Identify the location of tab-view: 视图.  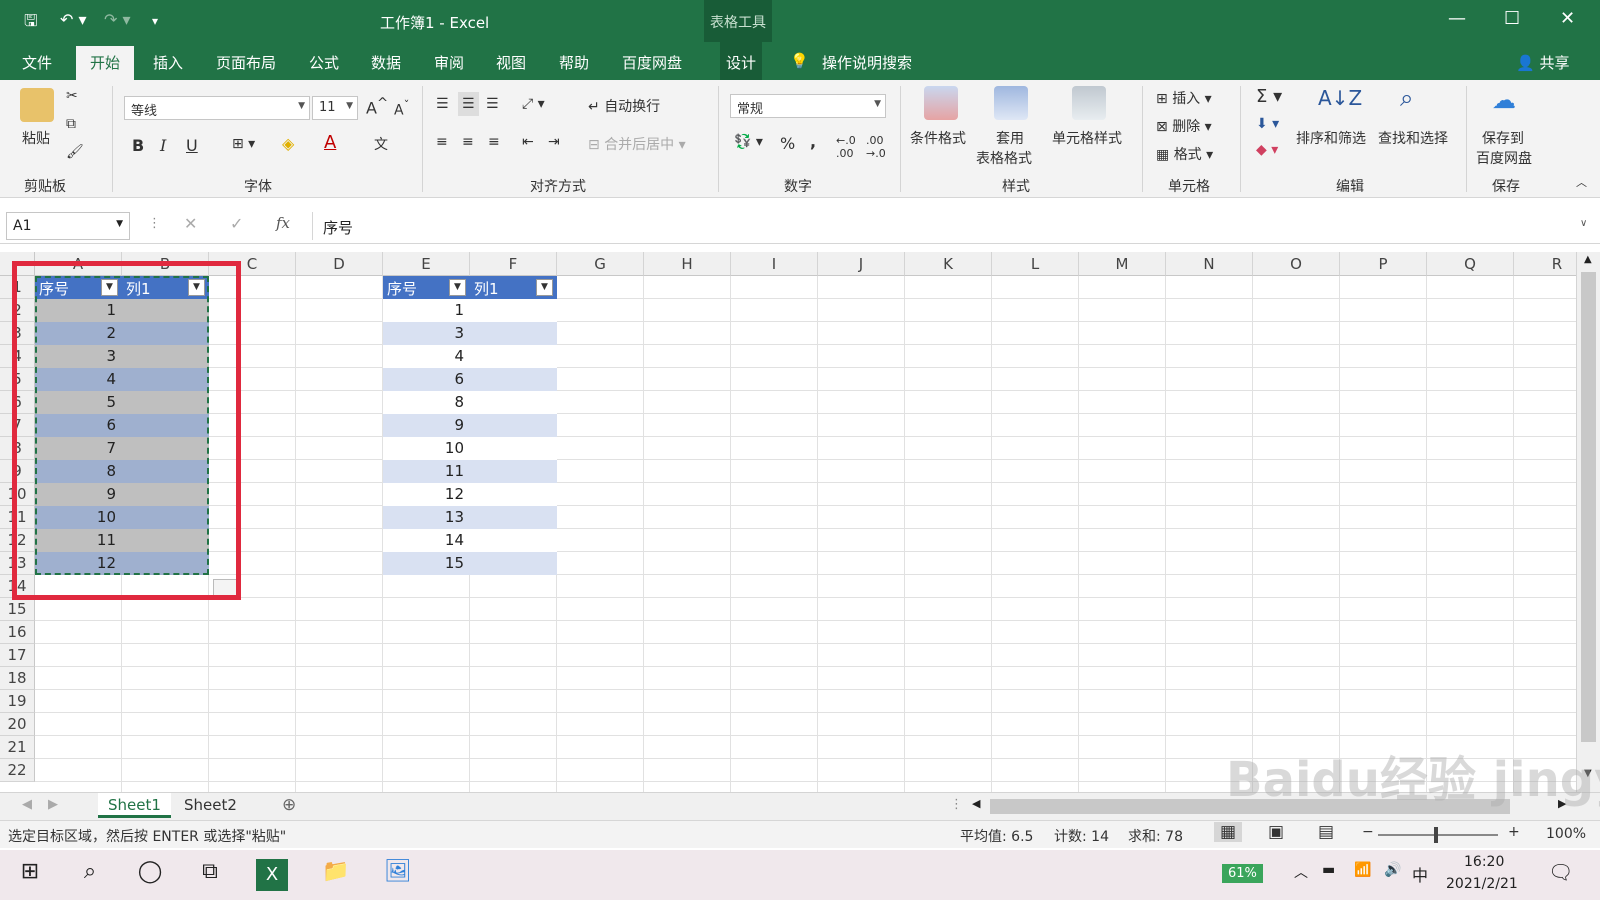
(511, 62).